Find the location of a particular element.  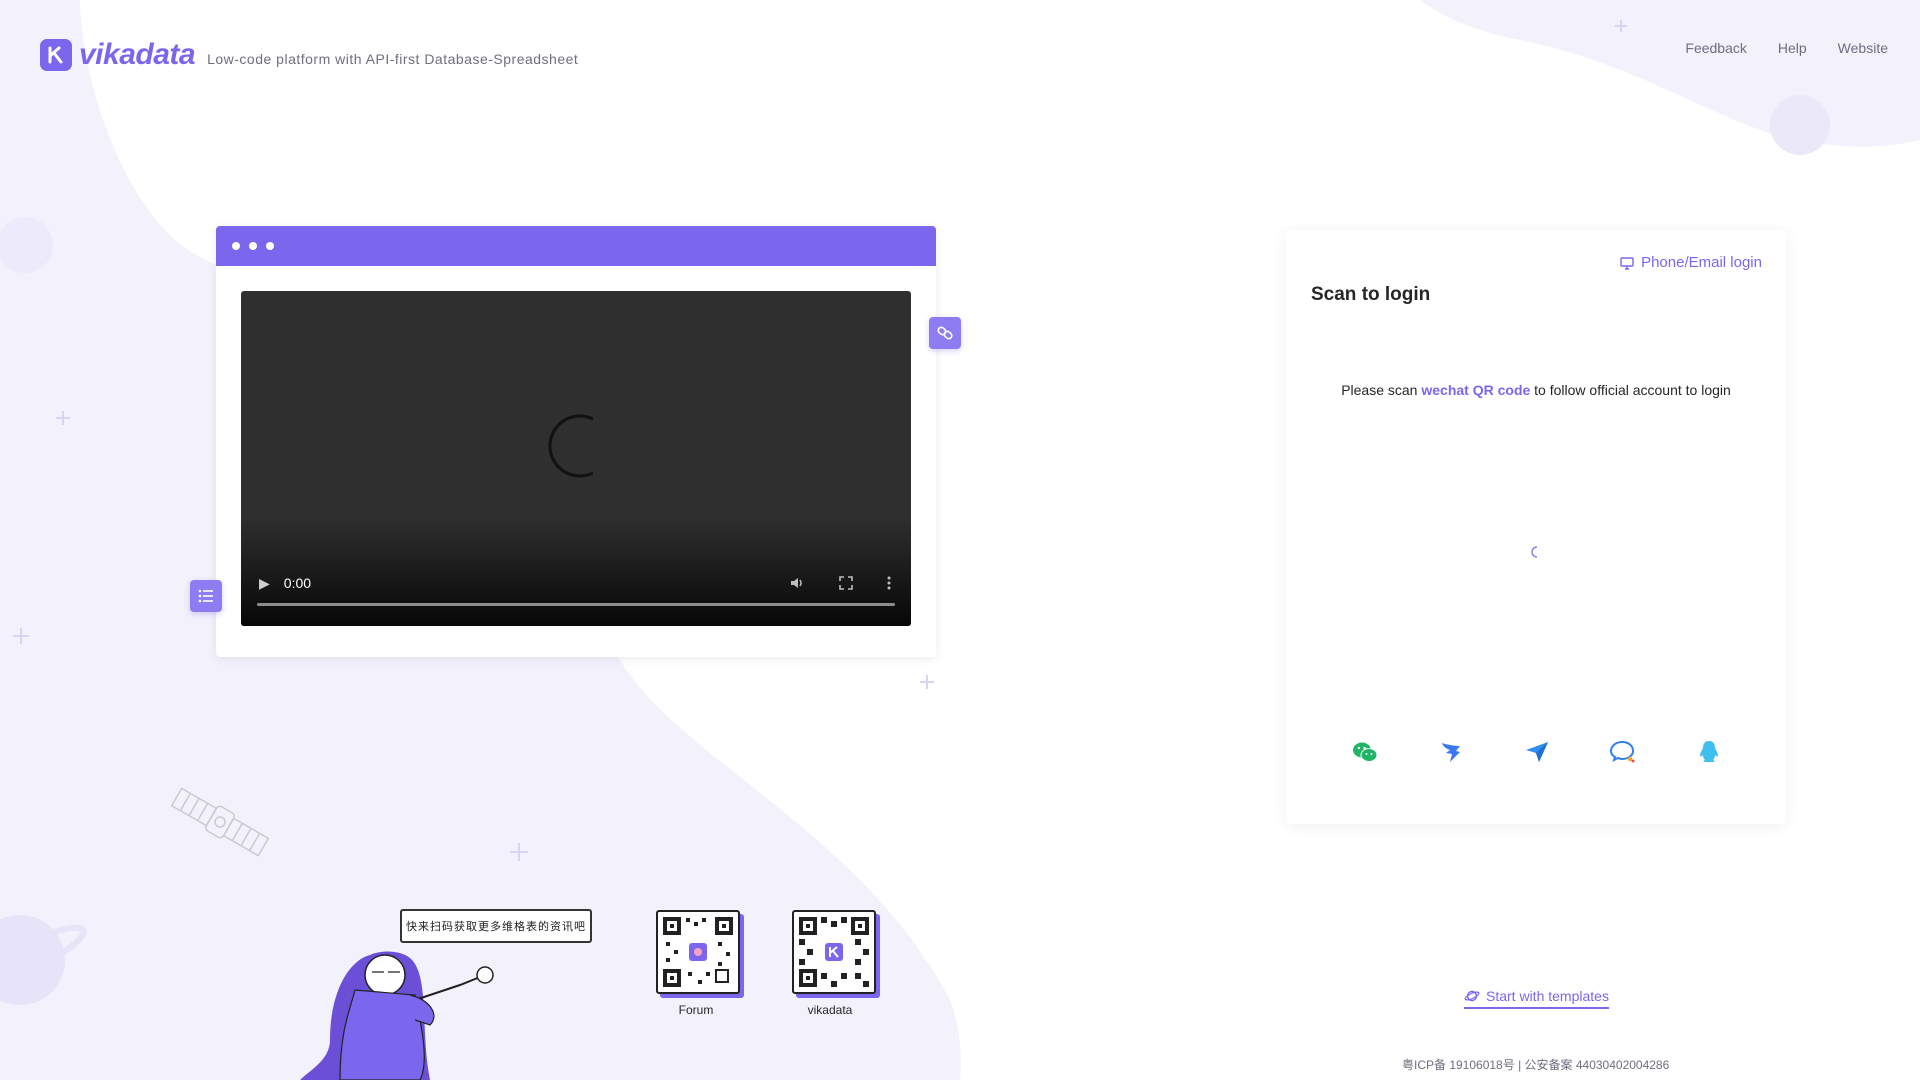

video-time: 0:00 is located at coordinates (297, 583).